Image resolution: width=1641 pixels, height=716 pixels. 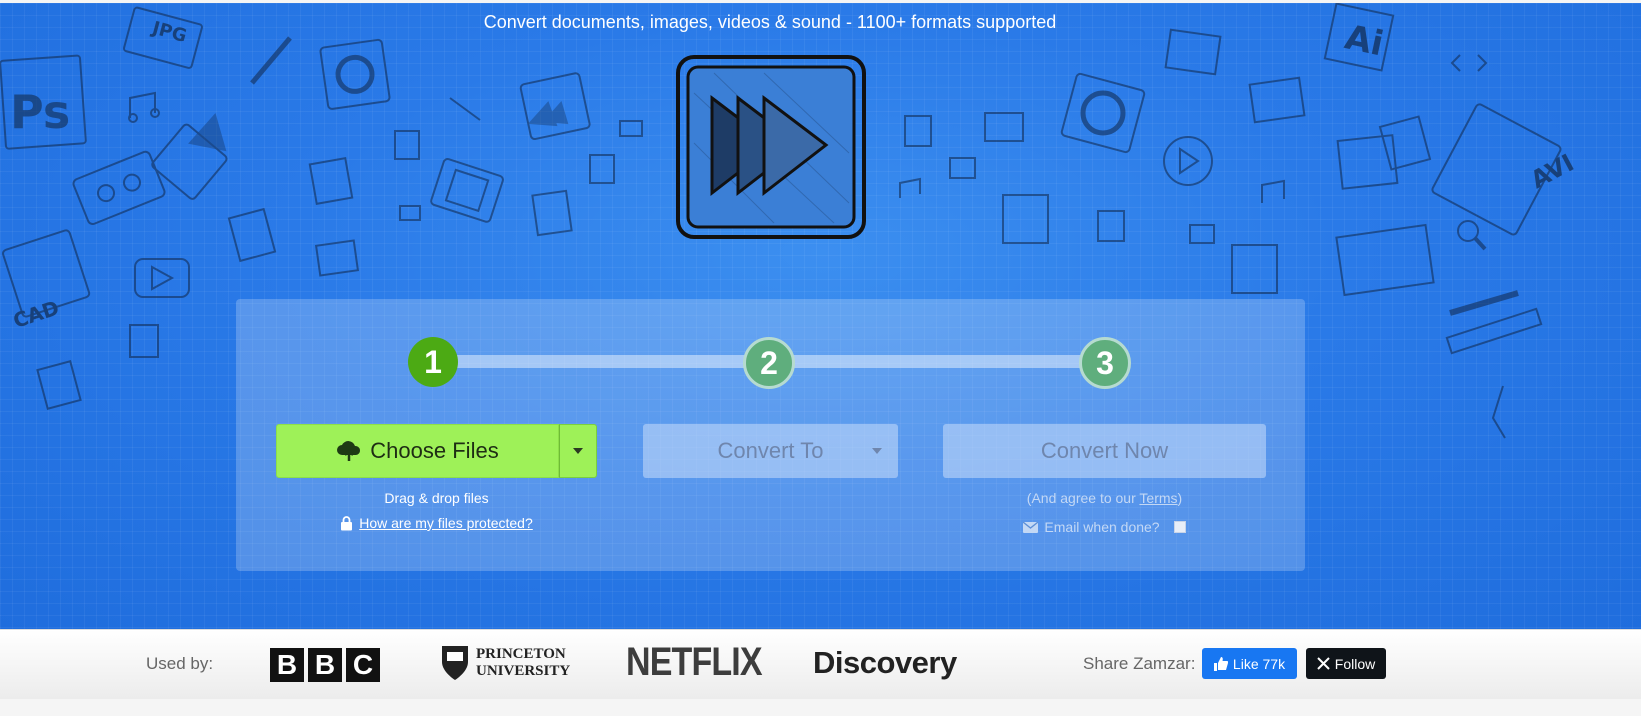 I want to click on agree-suffix: ), so click(x=1180, y=498).